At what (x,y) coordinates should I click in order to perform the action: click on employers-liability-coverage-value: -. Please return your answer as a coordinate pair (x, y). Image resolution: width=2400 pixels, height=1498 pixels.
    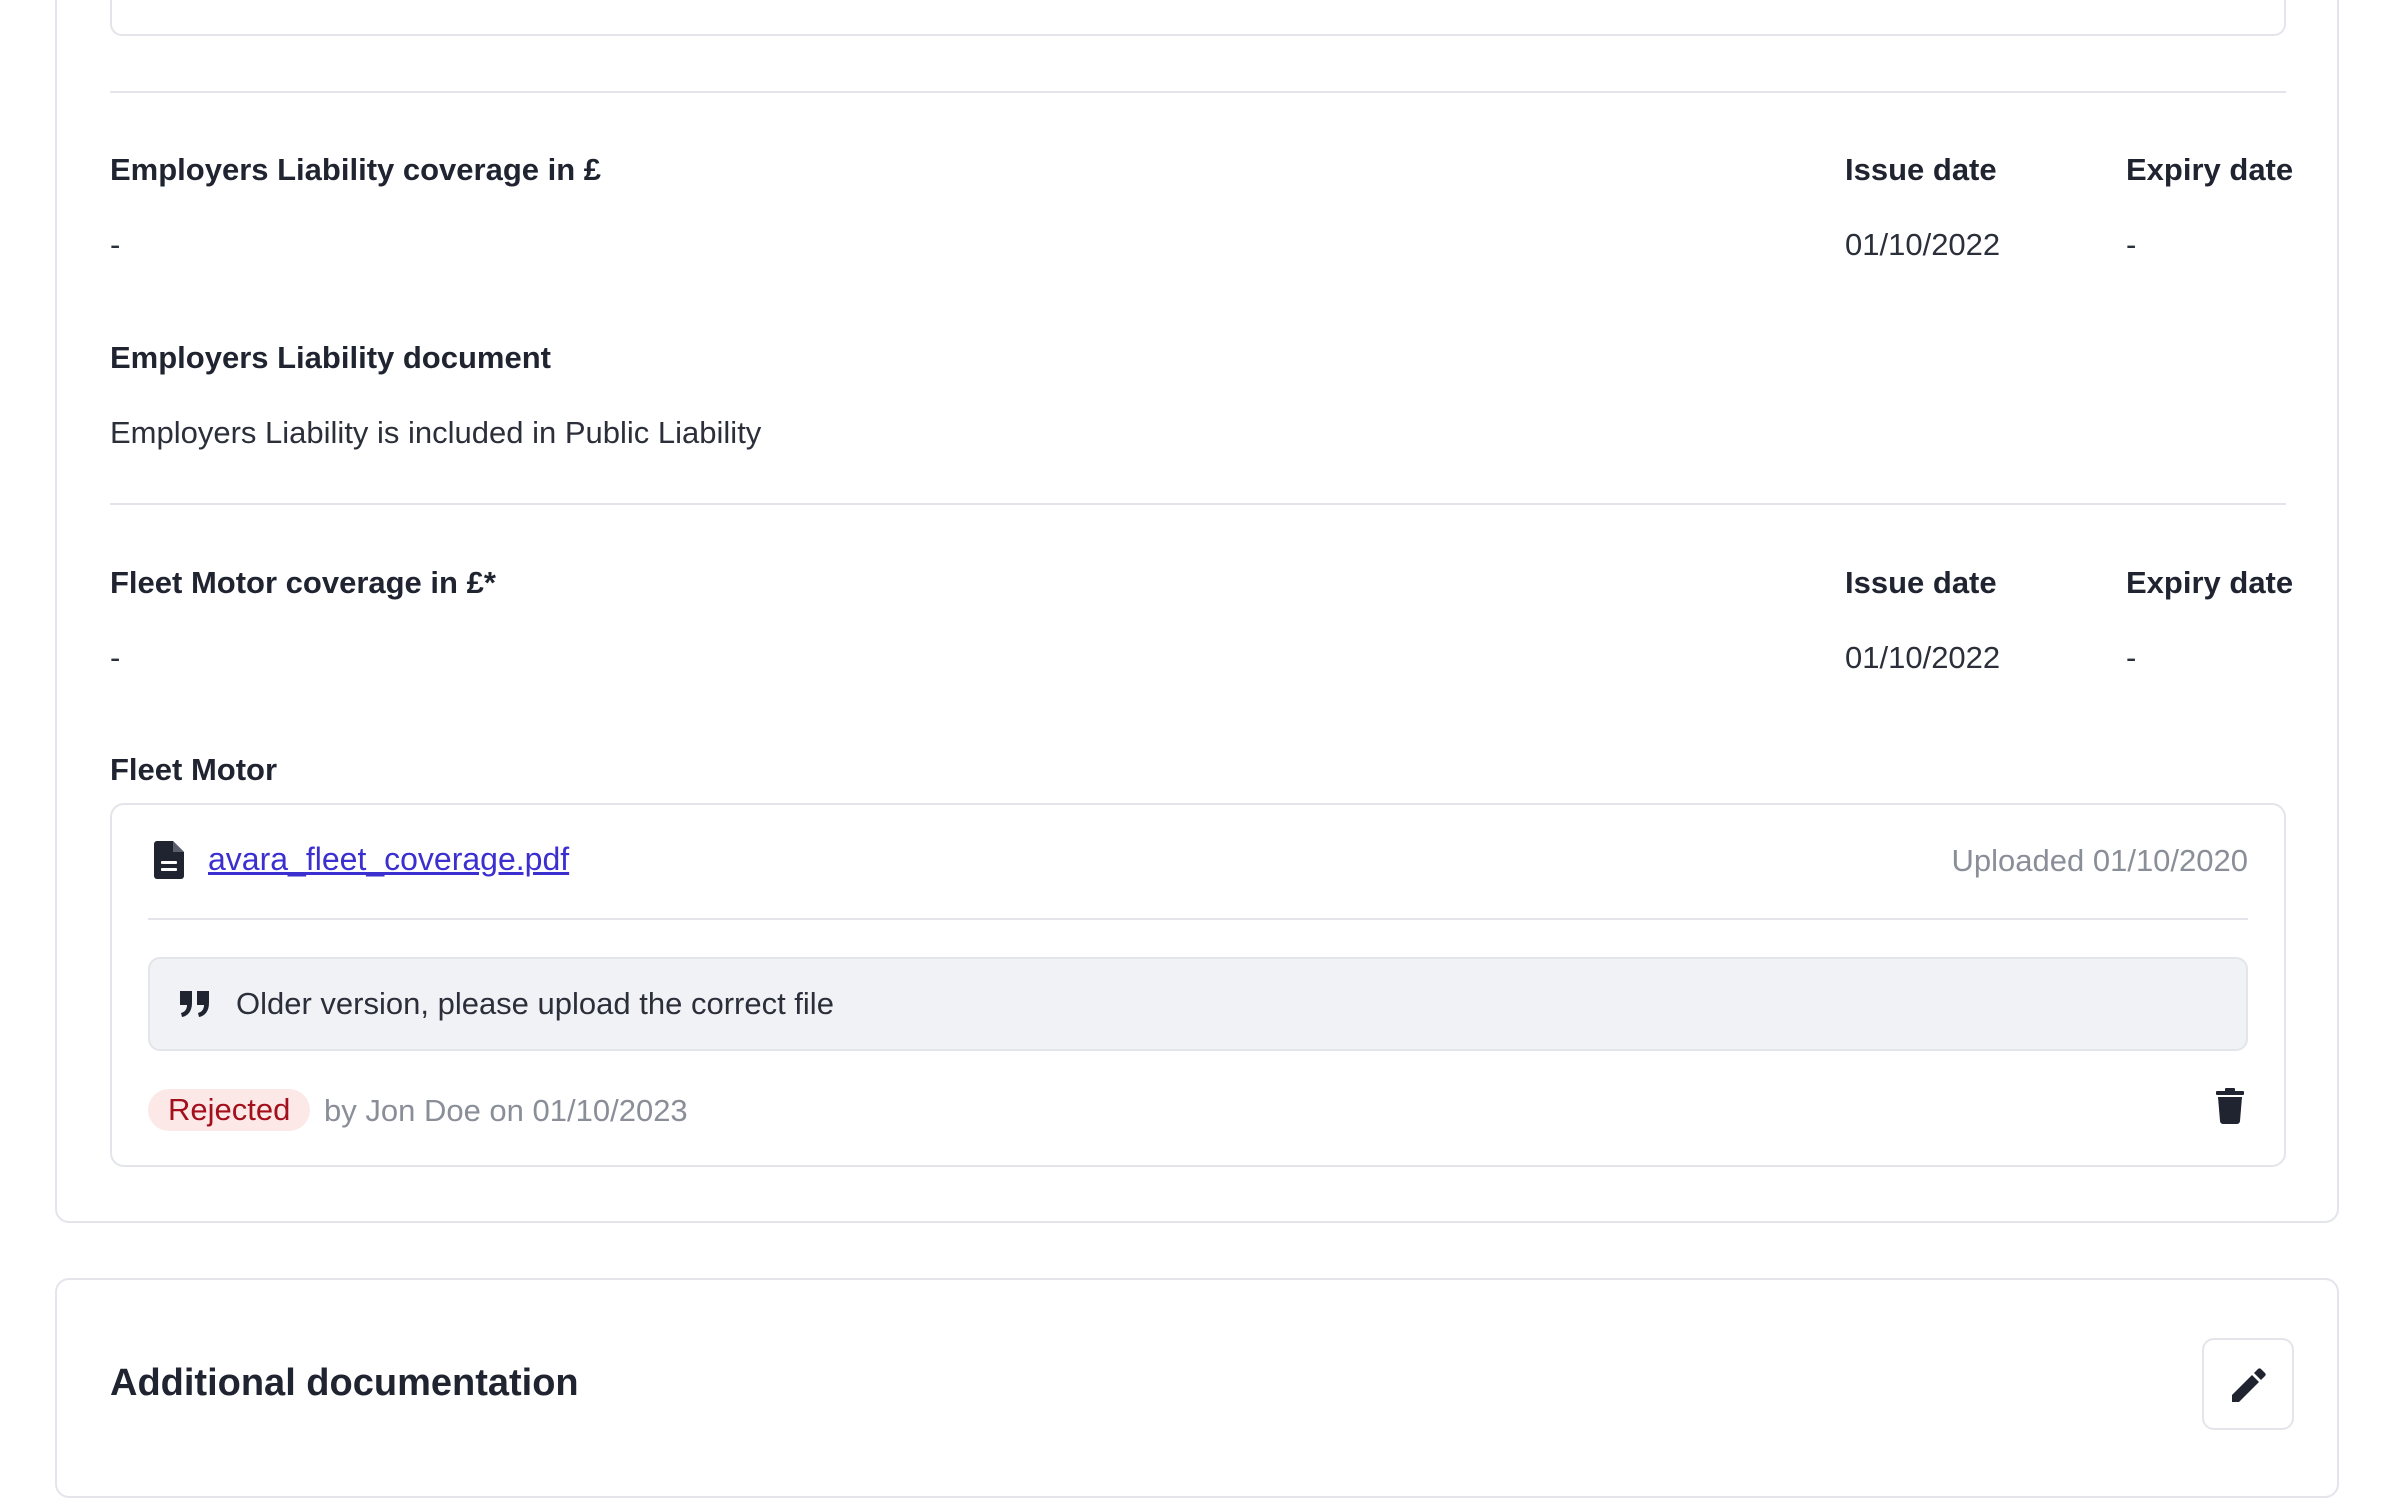
    Looking at the image, I should click on (115, 244).